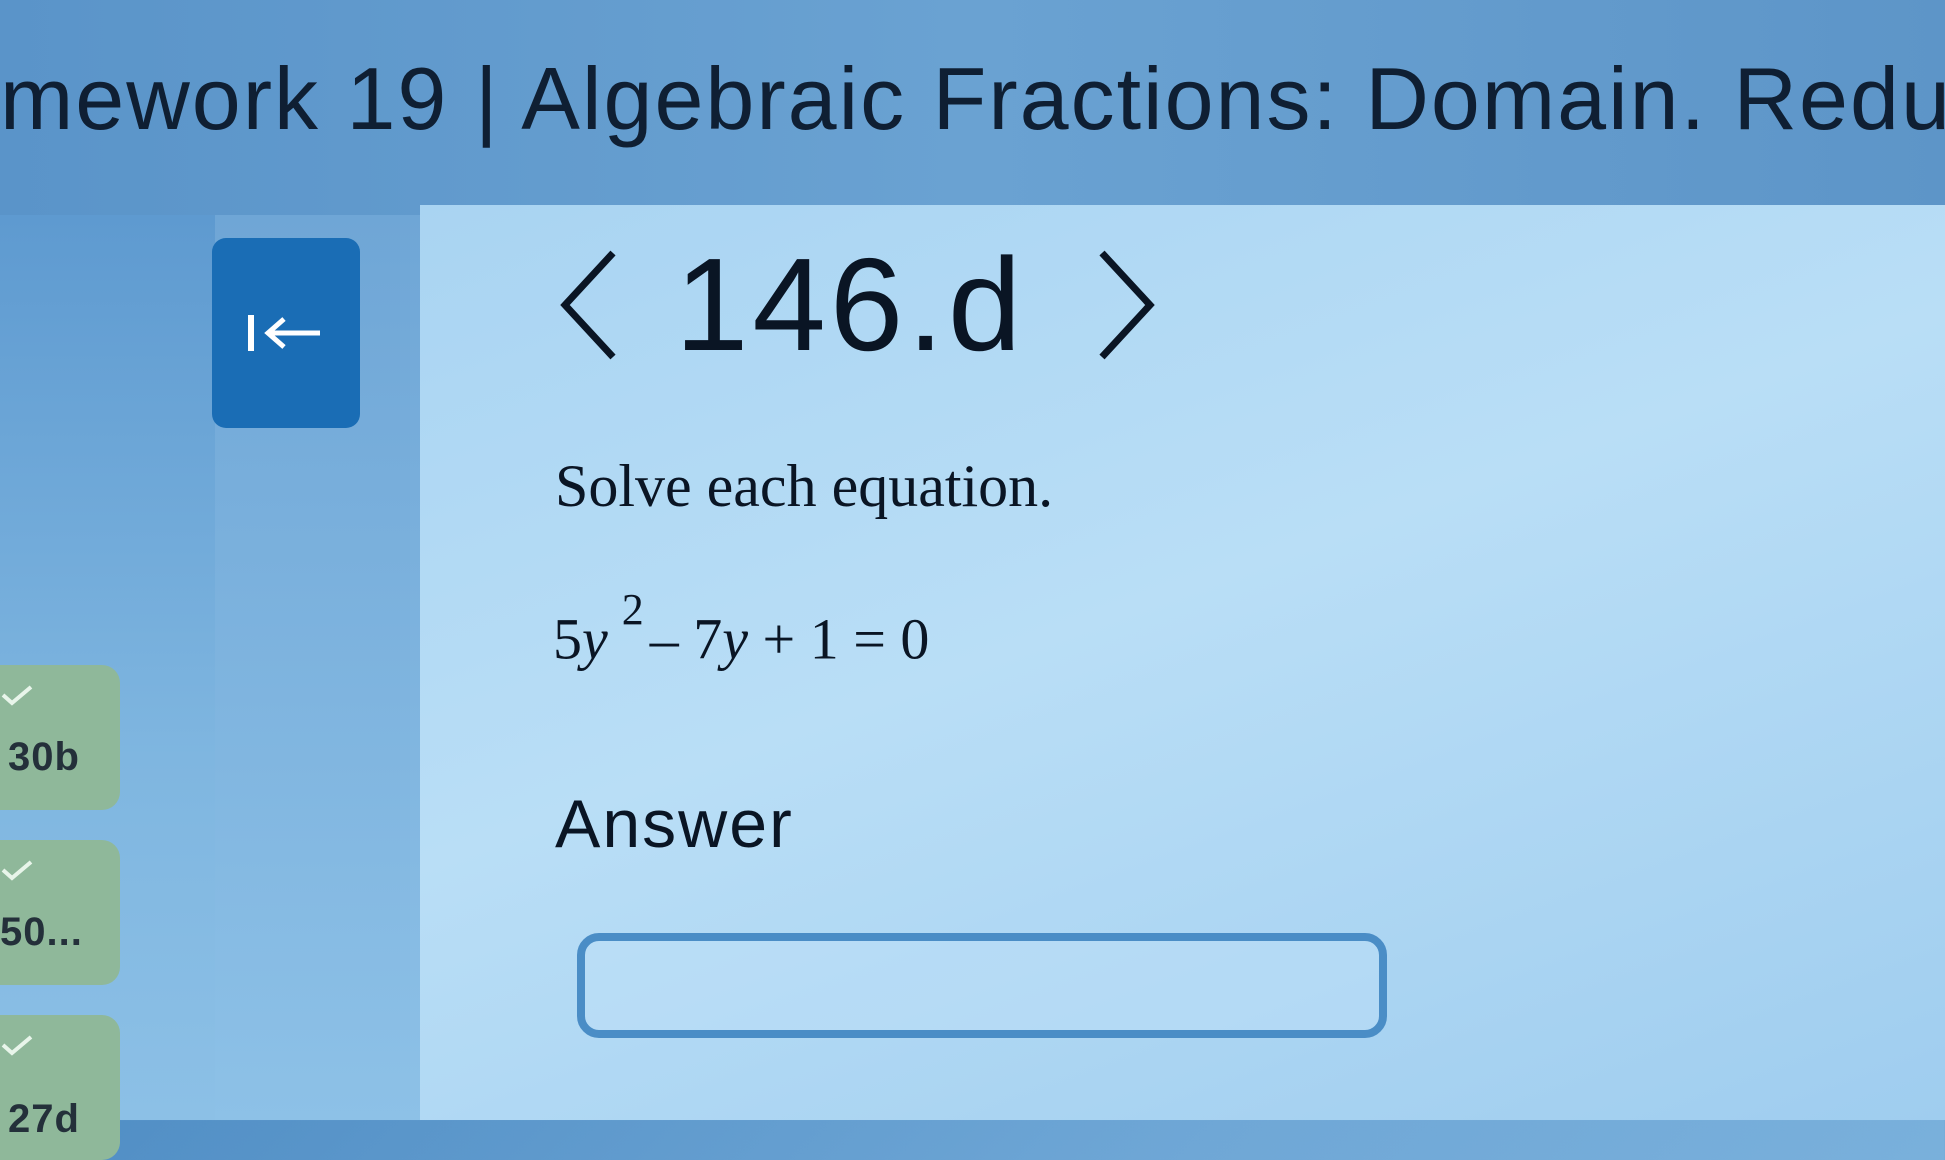  I want to click on problem-tile: 27d, so click(60, 1087).